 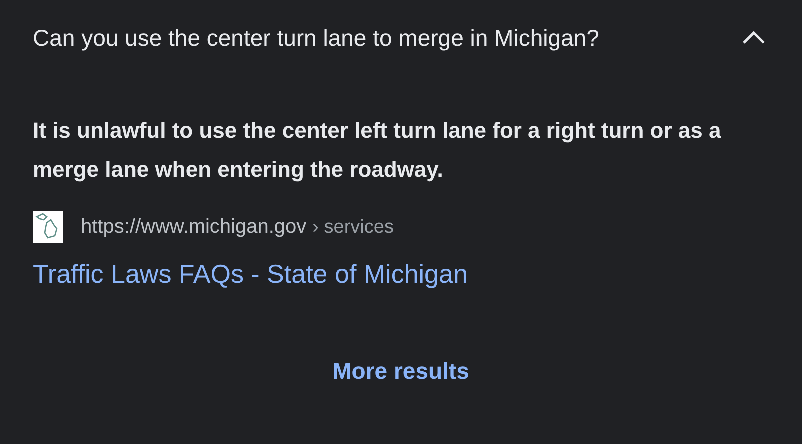 I want to click on result-url: https://www.michigan.gov, so click(x=194, y=227).